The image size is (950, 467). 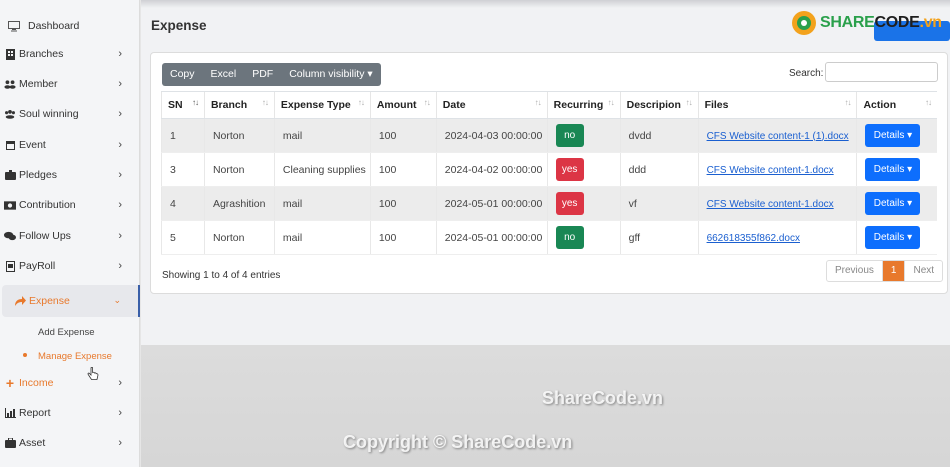 I want to click on sidebar-subitem-manage-expense: Manage Expense, so click(x=75, y=356).